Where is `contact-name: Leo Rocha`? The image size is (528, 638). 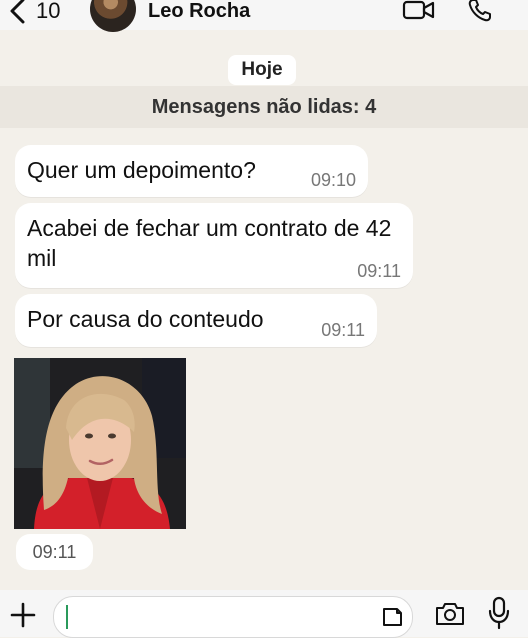
contact-name: Leo Rocha is located at coordinates (199, 11).